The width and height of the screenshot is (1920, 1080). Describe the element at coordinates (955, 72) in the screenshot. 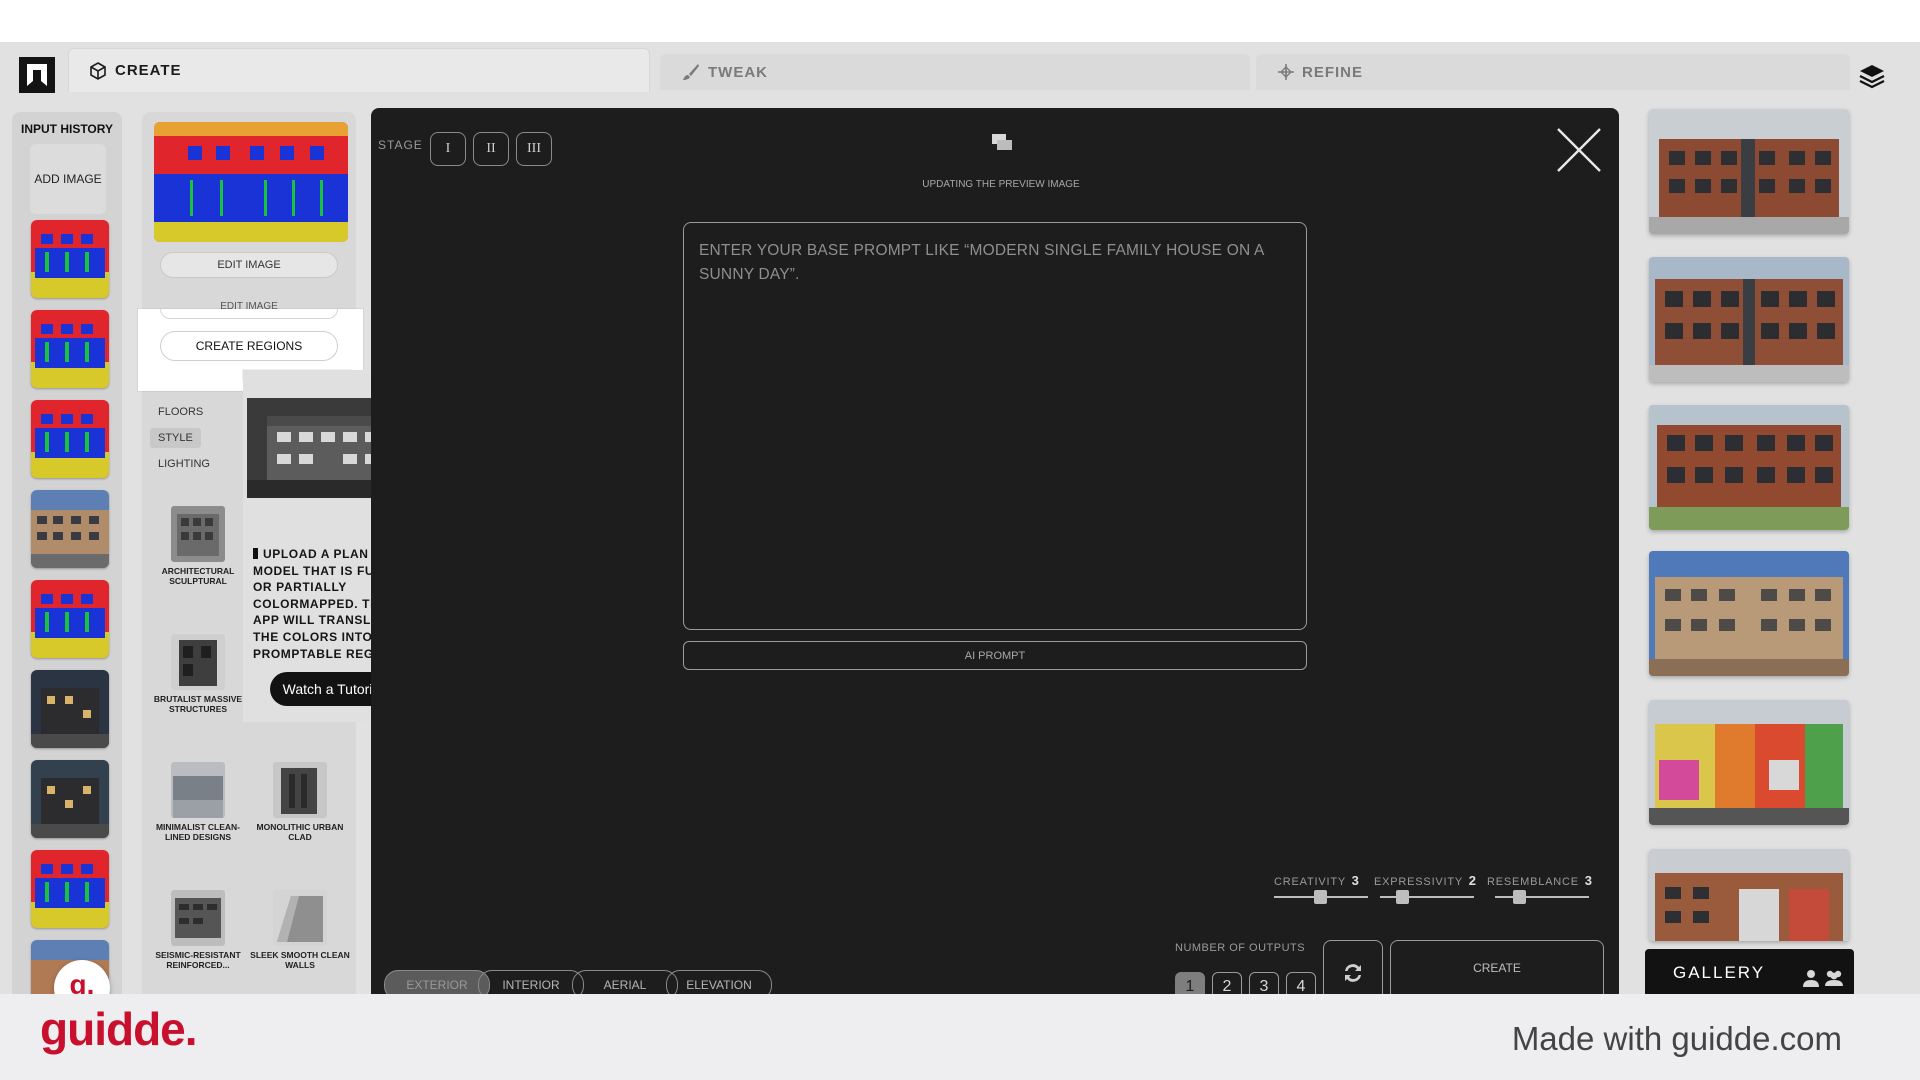

I see `tab-tweak: TWEAK` at that location.